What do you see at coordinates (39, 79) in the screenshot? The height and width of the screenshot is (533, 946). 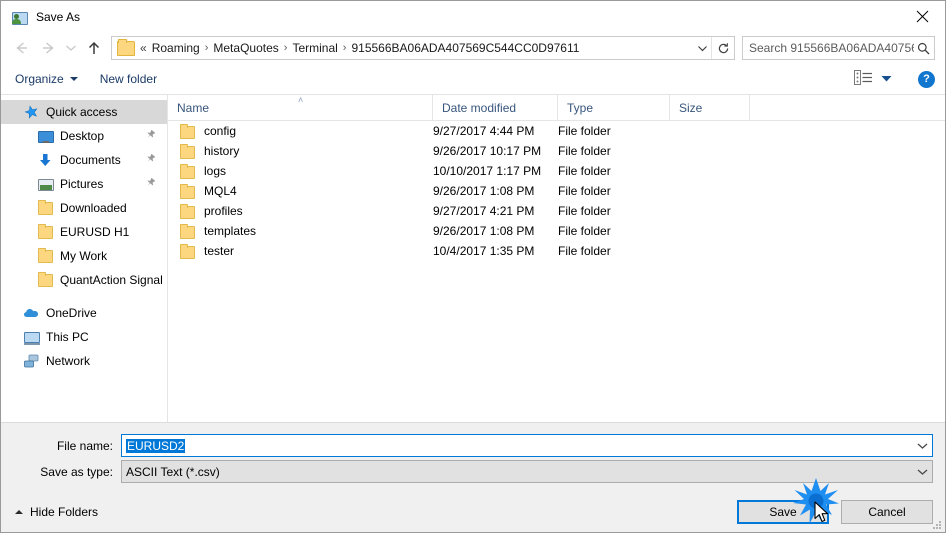 I see `organize-label: Organize` at bounding box center [39, 79].